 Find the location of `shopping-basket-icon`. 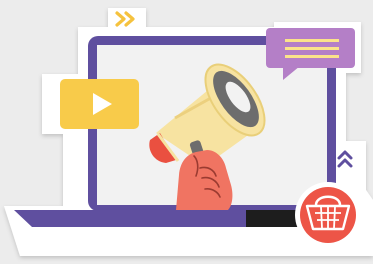

shopping-basket-icon is located at coordinates (328, 215).